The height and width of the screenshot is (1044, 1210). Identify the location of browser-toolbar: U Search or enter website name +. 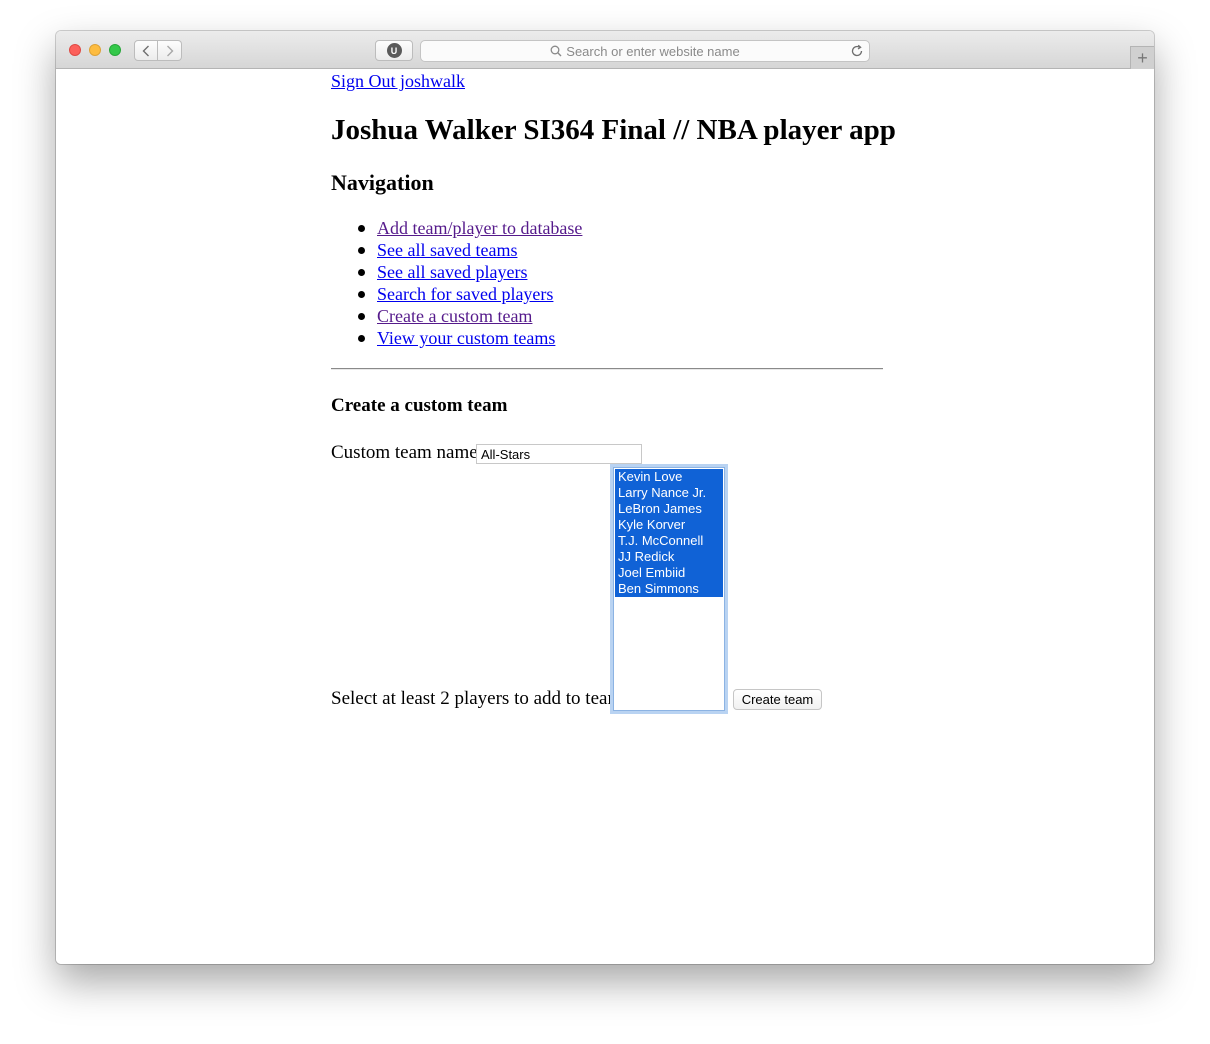
(605, 50).